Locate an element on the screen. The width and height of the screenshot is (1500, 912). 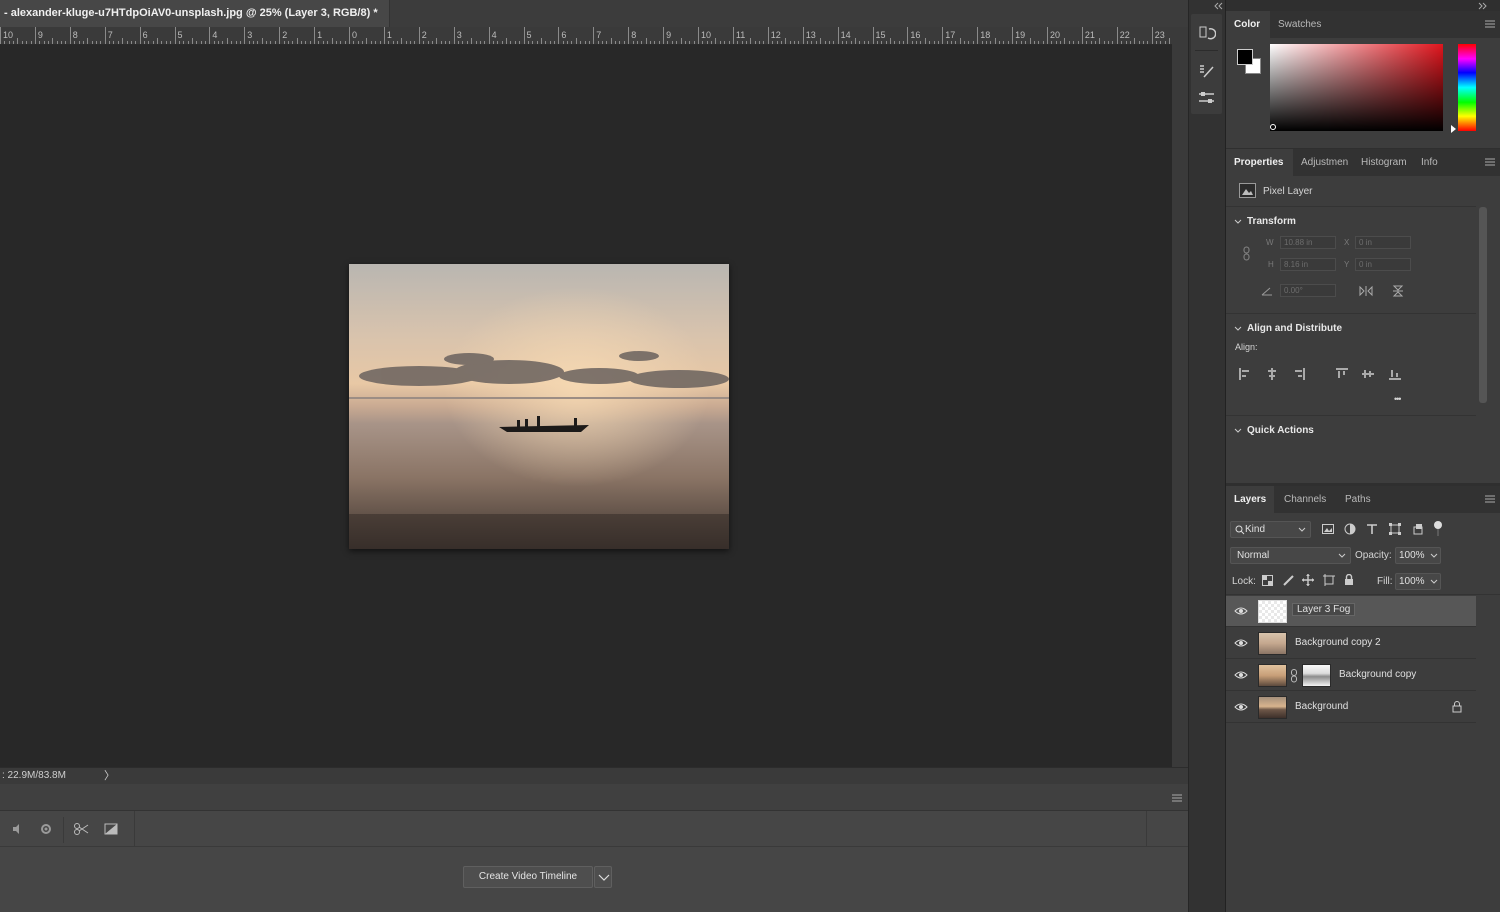
width-field: 10.88 in is located at coordinates (1308, 242).